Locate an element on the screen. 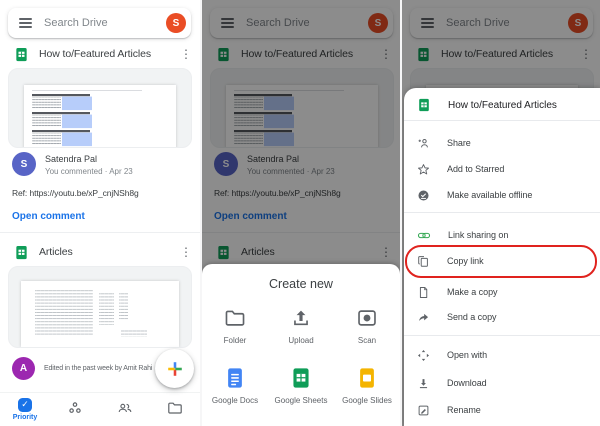  comment-activity: S Satendra Pal You commented · Apr 23 is located at coordinates (72, 164).